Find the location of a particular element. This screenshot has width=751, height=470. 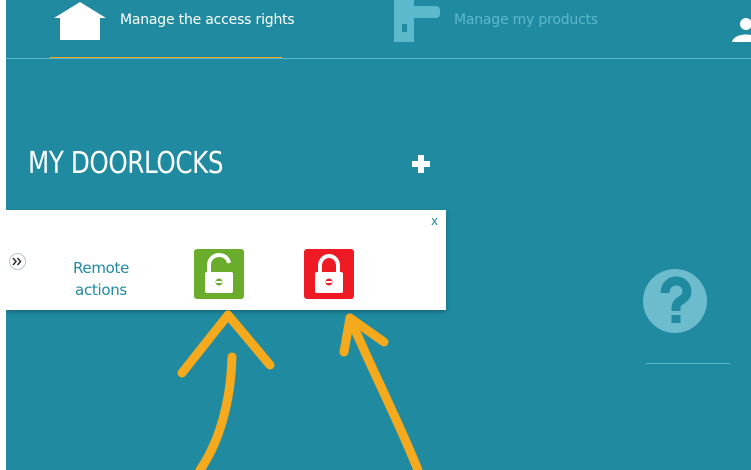

locked-padlock-icon is located at coordinates (329, 273).